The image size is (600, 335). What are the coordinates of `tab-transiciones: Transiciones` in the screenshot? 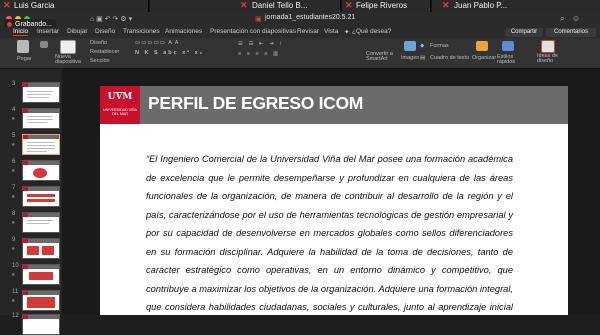 It's located at (141, 31).